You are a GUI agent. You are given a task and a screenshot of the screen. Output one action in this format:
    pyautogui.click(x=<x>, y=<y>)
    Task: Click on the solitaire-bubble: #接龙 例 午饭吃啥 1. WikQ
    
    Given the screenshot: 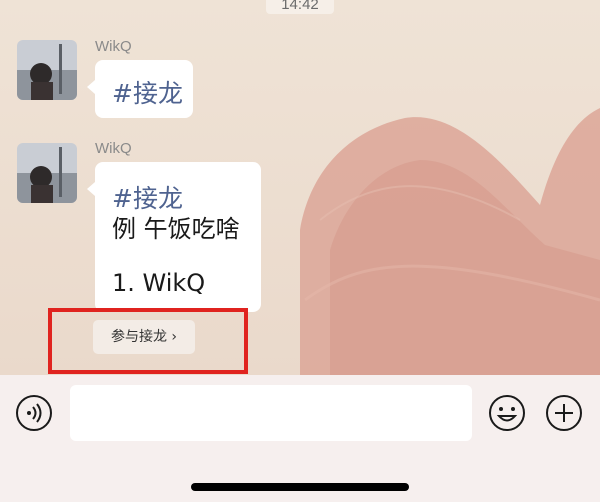 What is the action you would take?
    pyautogui.click(x=174, y=237)
    